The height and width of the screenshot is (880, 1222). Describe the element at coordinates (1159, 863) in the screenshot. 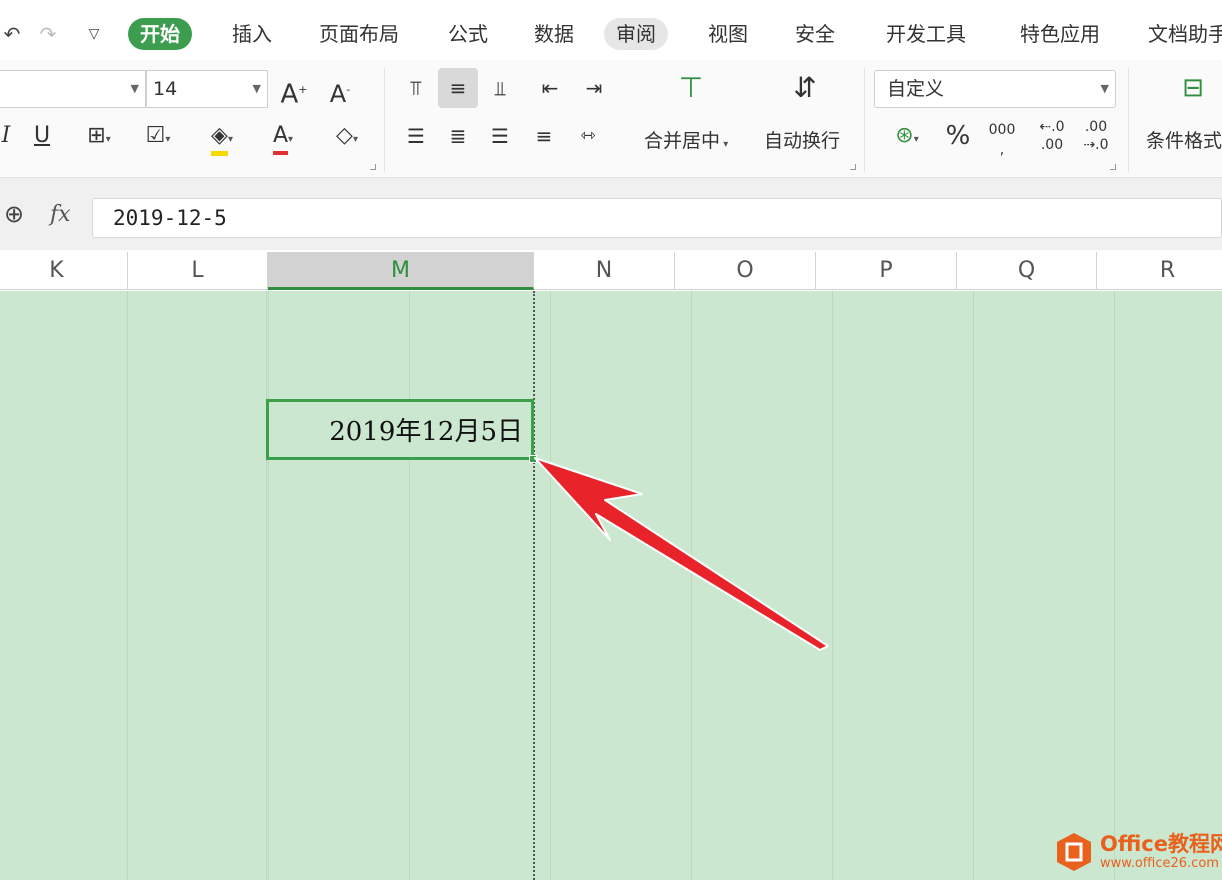

I see `watermark-url: www.office26.com` at that location.